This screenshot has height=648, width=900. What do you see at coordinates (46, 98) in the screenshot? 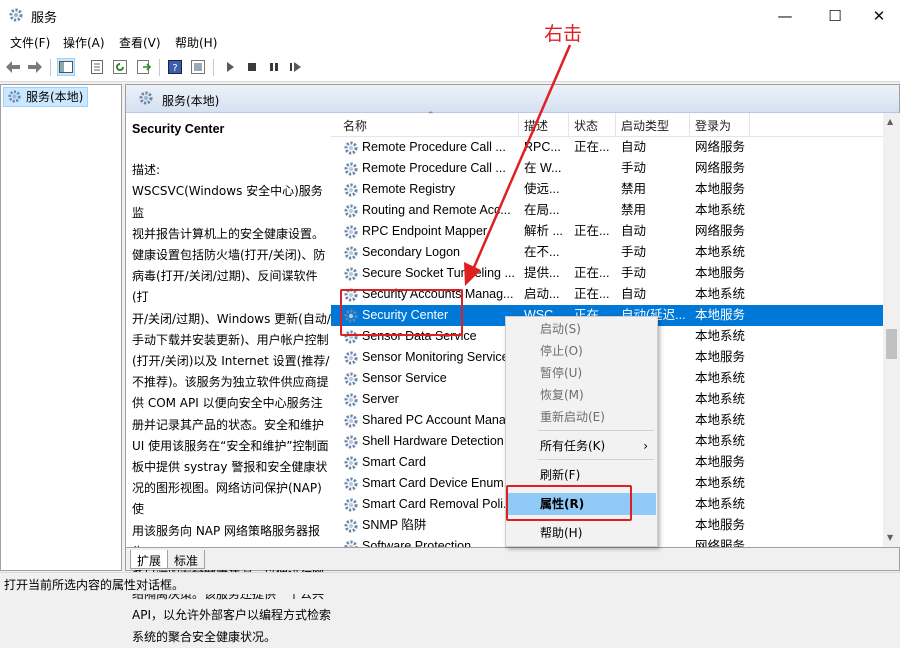
I see `tree-item-services-local: 服务(本地)` at bounding box center [46, 98].